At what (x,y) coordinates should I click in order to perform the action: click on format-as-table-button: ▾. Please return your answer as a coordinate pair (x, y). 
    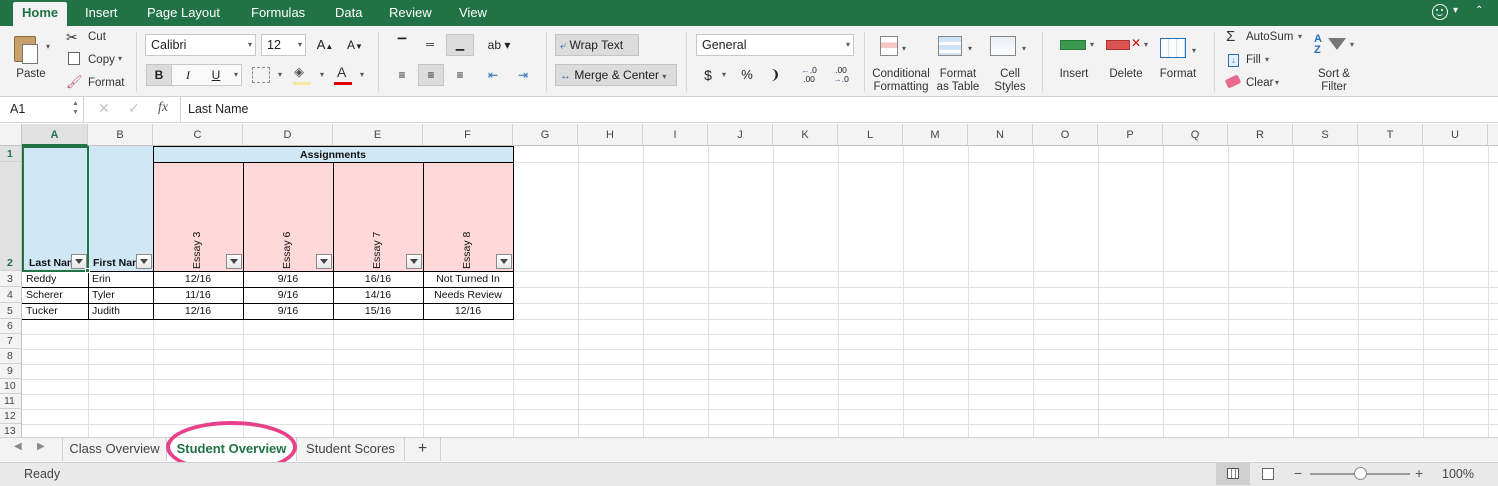
    Looking at the image, I should click on (958, 50).